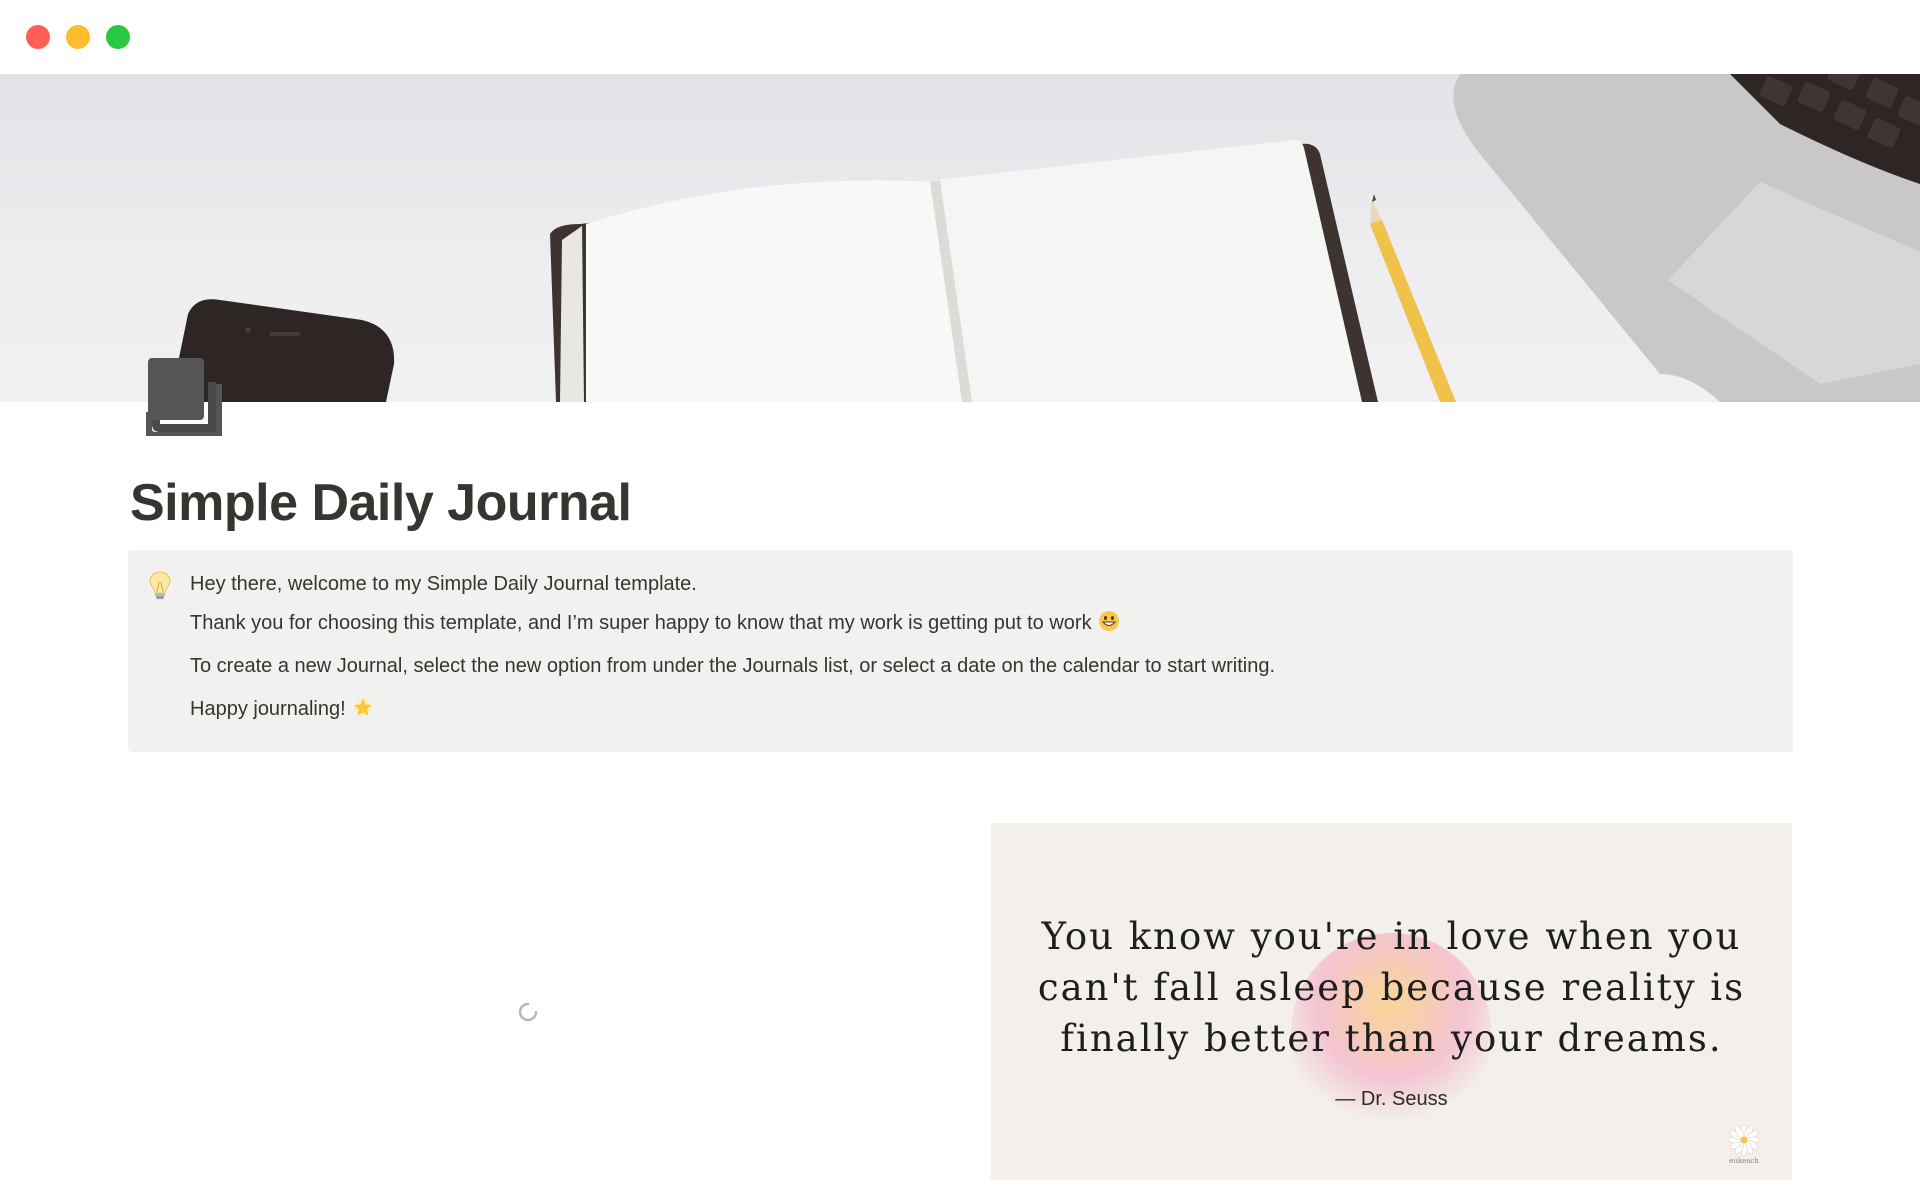  What do you see at coordinates (1744, 1161) in the screenshot?
I see `logo-caption: eukeach` at bounding box center [1744, 1161].